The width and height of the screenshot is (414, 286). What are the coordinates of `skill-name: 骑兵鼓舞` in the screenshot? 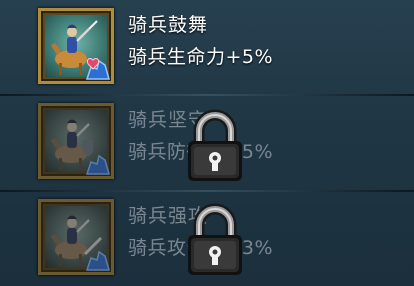 It's located at (168, 25).